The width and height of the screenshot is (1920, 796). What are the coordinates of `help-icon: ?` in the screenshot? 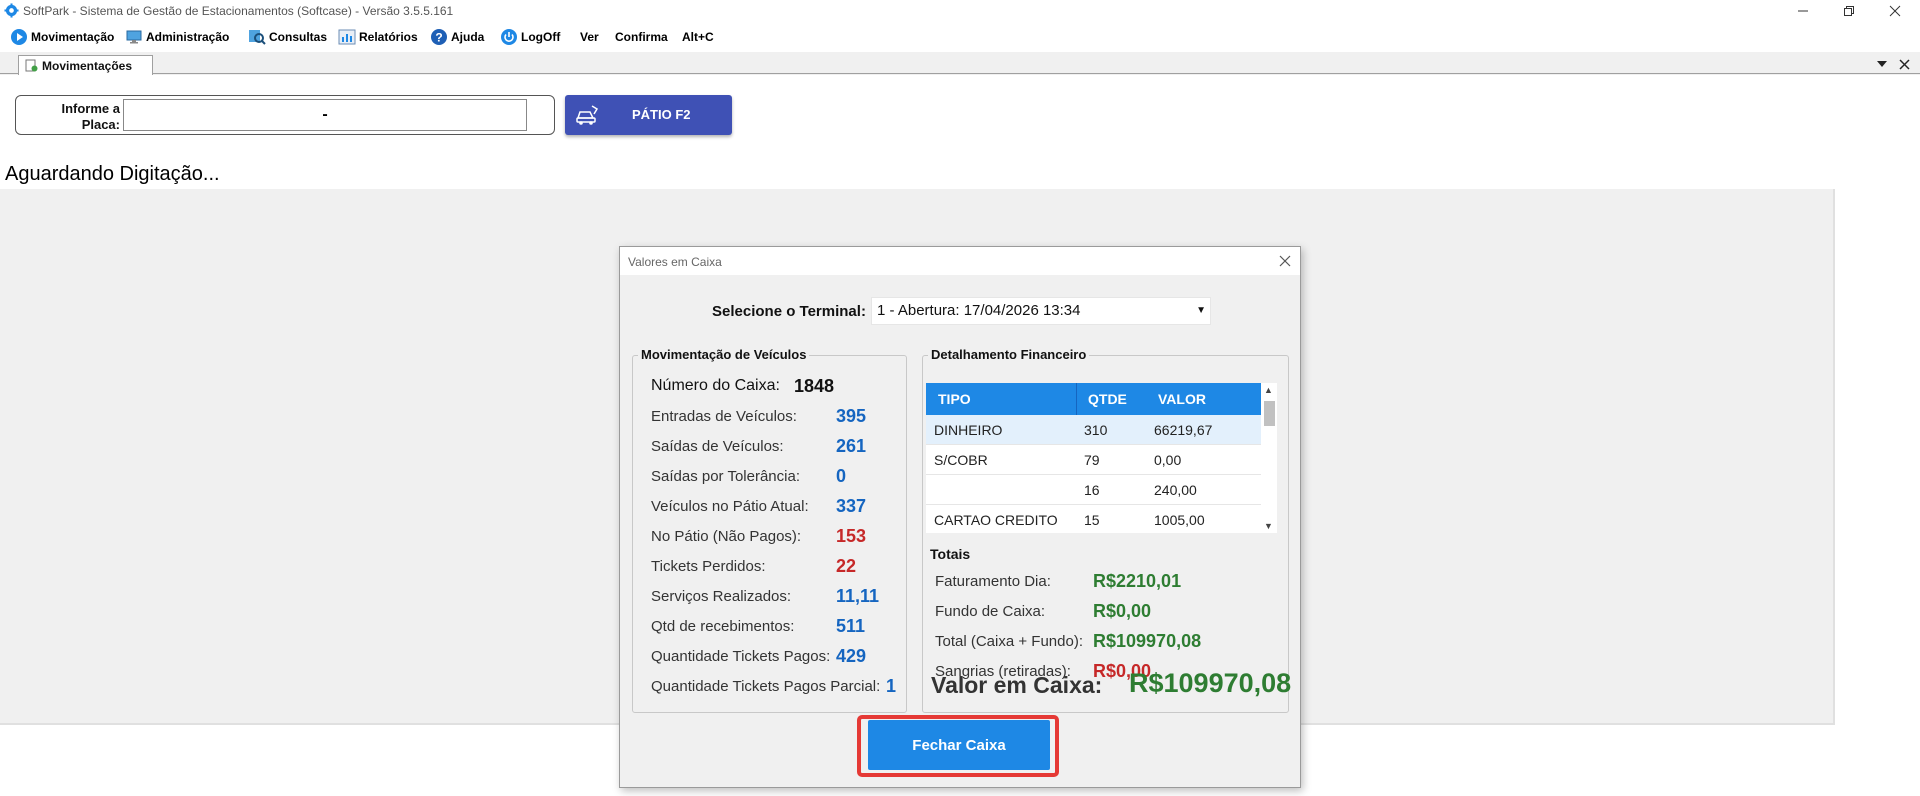 It's located at (439, 37).